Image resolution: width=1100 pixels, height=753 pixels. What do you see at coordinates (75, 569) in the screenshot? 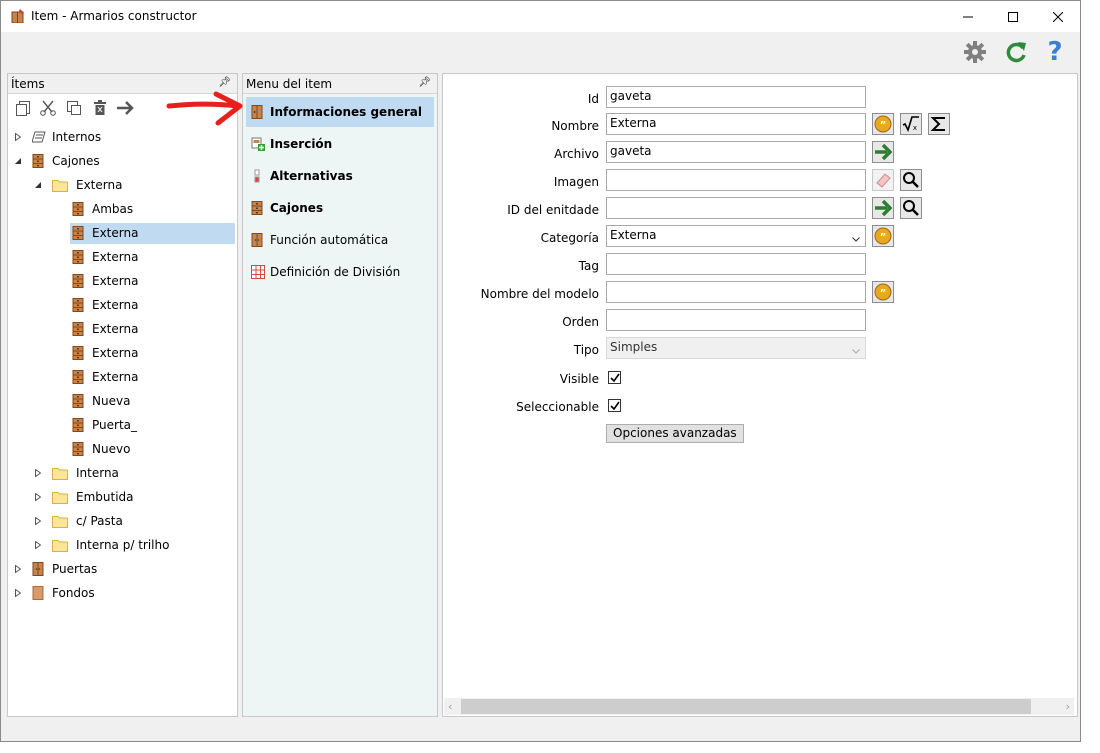
I see `tree-item-label: Puertas` at bounding box center [75, 569].